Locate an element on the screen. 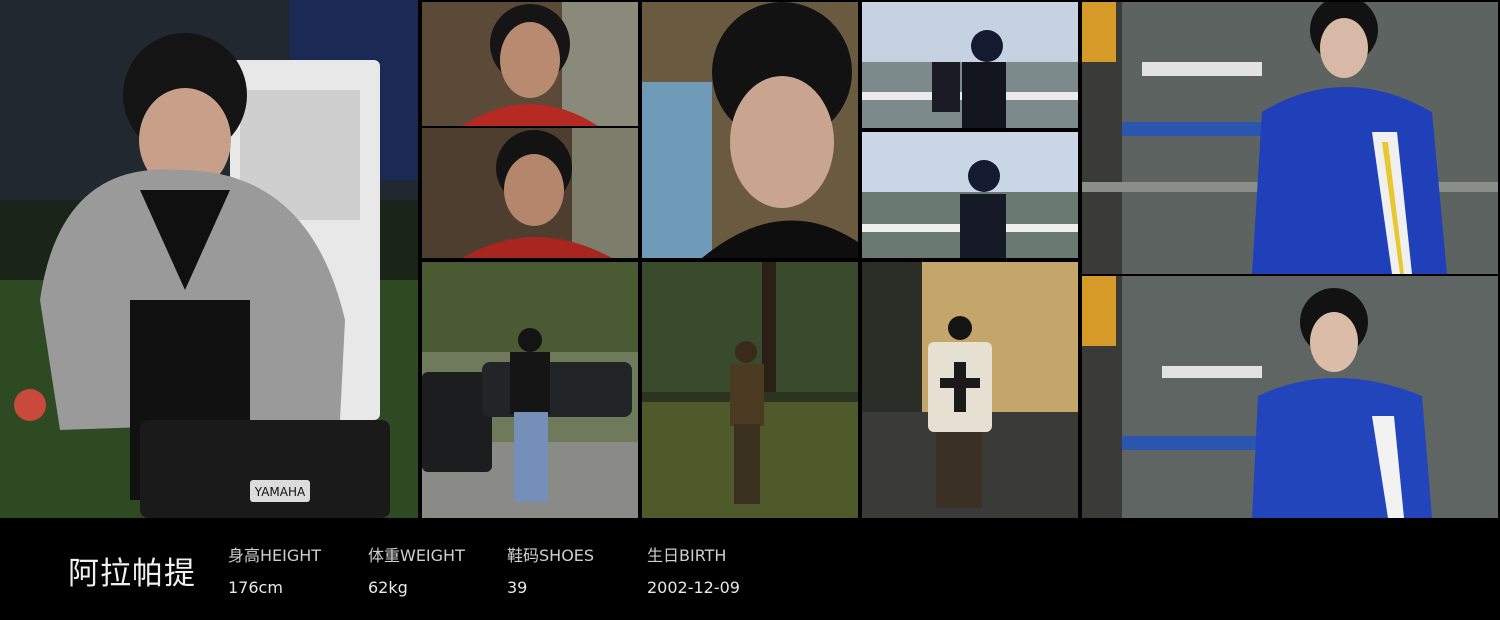 The height and width of the screenshot is (620, 1500). photo-forest is located at coordinates (750, 390).